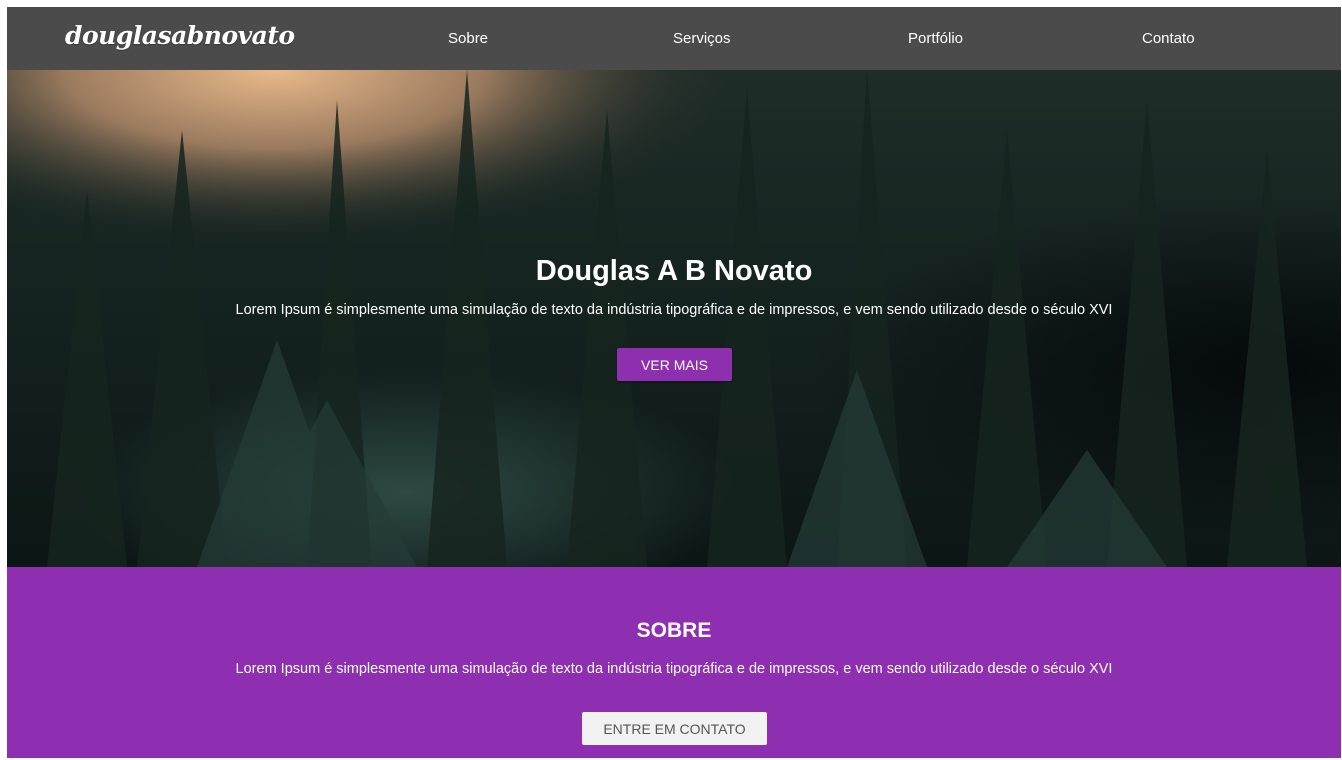 The image size is (1342, 760). Describe the element at coordinates (468, 38) in the screenshot. I see `nav-link-sobre: Sobre` at that location.